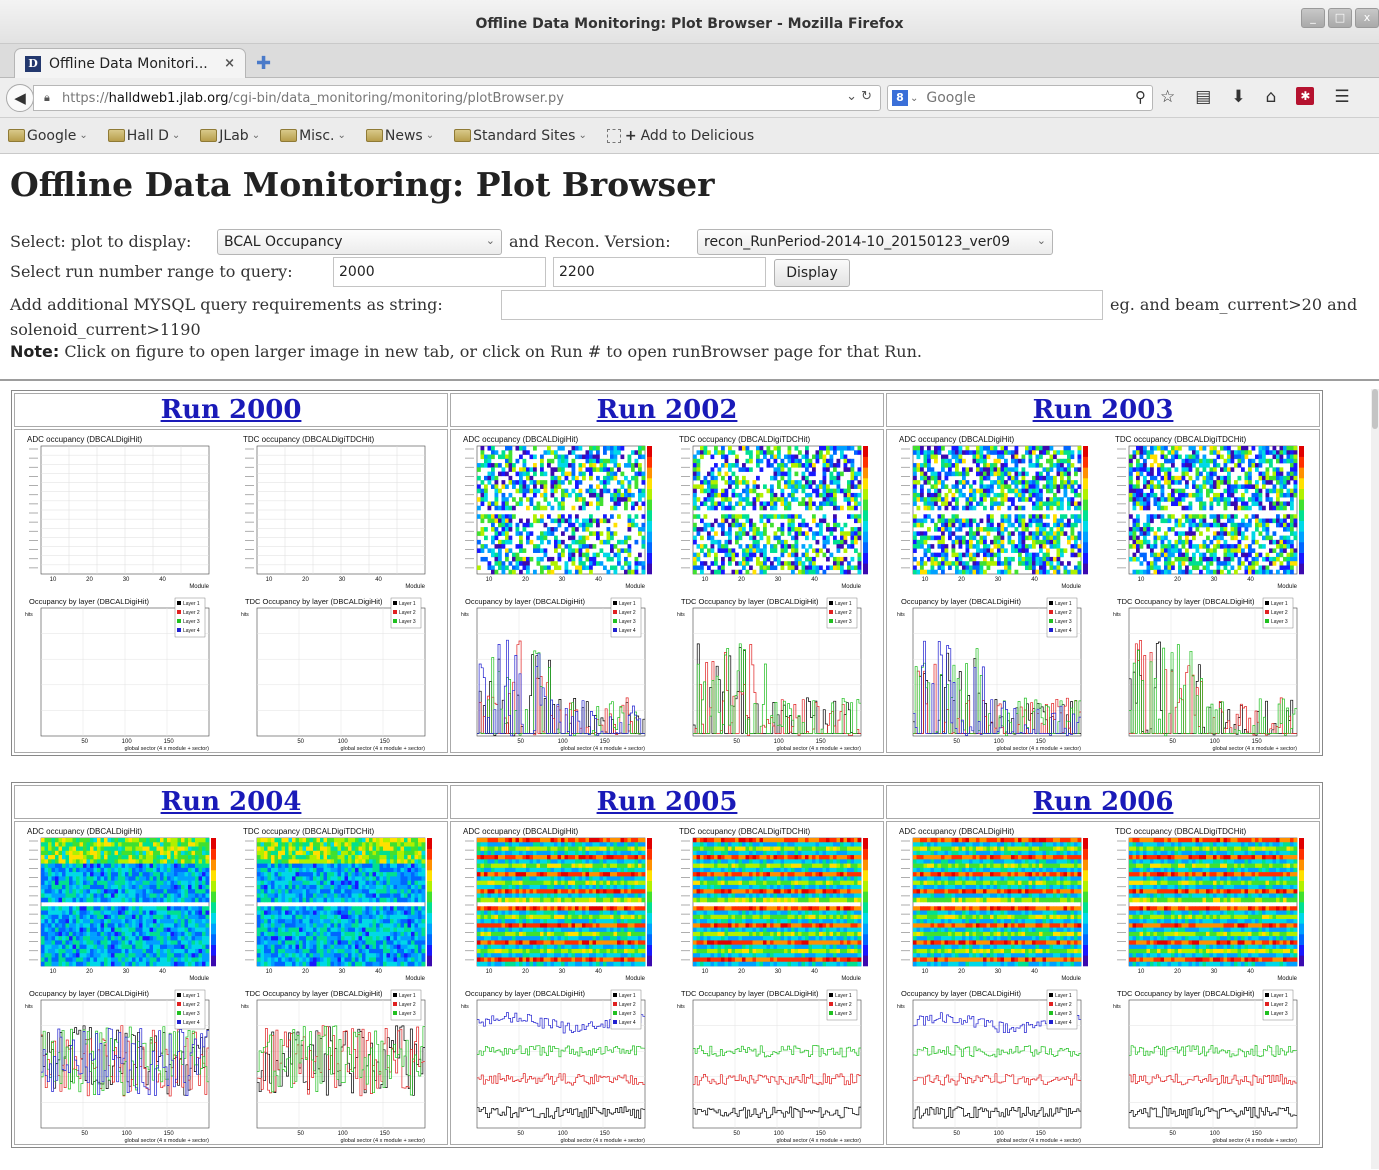 This screenshot has width=1379, height=1170. What do you see at coordinates (1271, 97) in the screenshot?
I see `home-icon: ⌂` at bounding box center [1271, 97].